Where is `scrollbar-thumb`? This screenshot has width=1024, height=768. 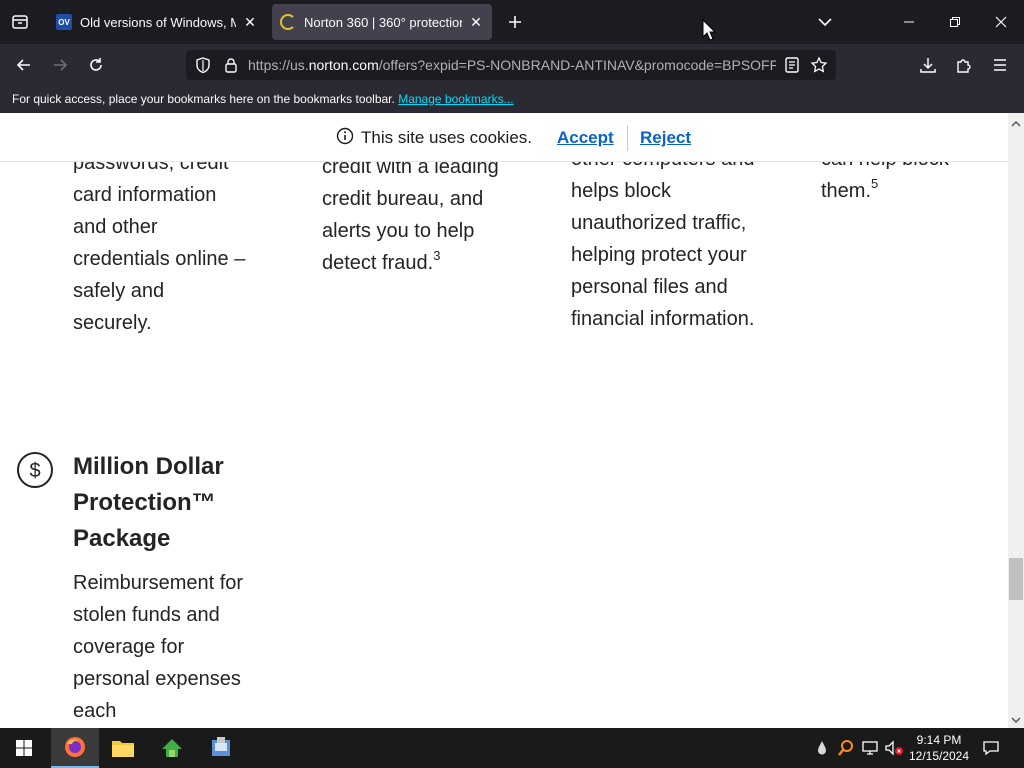
scrollbar-thumb is located at coordinates (1016, 579).